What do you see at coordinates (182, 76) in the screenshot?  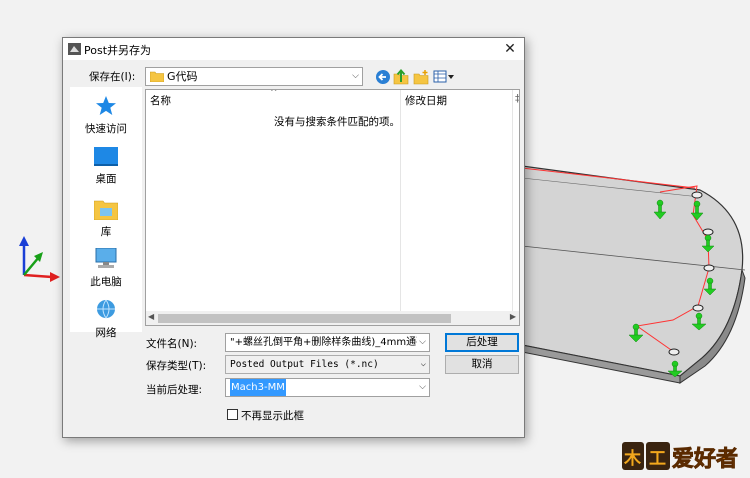 I see `save-in-value: G代码` at bounding box center [182, 76].